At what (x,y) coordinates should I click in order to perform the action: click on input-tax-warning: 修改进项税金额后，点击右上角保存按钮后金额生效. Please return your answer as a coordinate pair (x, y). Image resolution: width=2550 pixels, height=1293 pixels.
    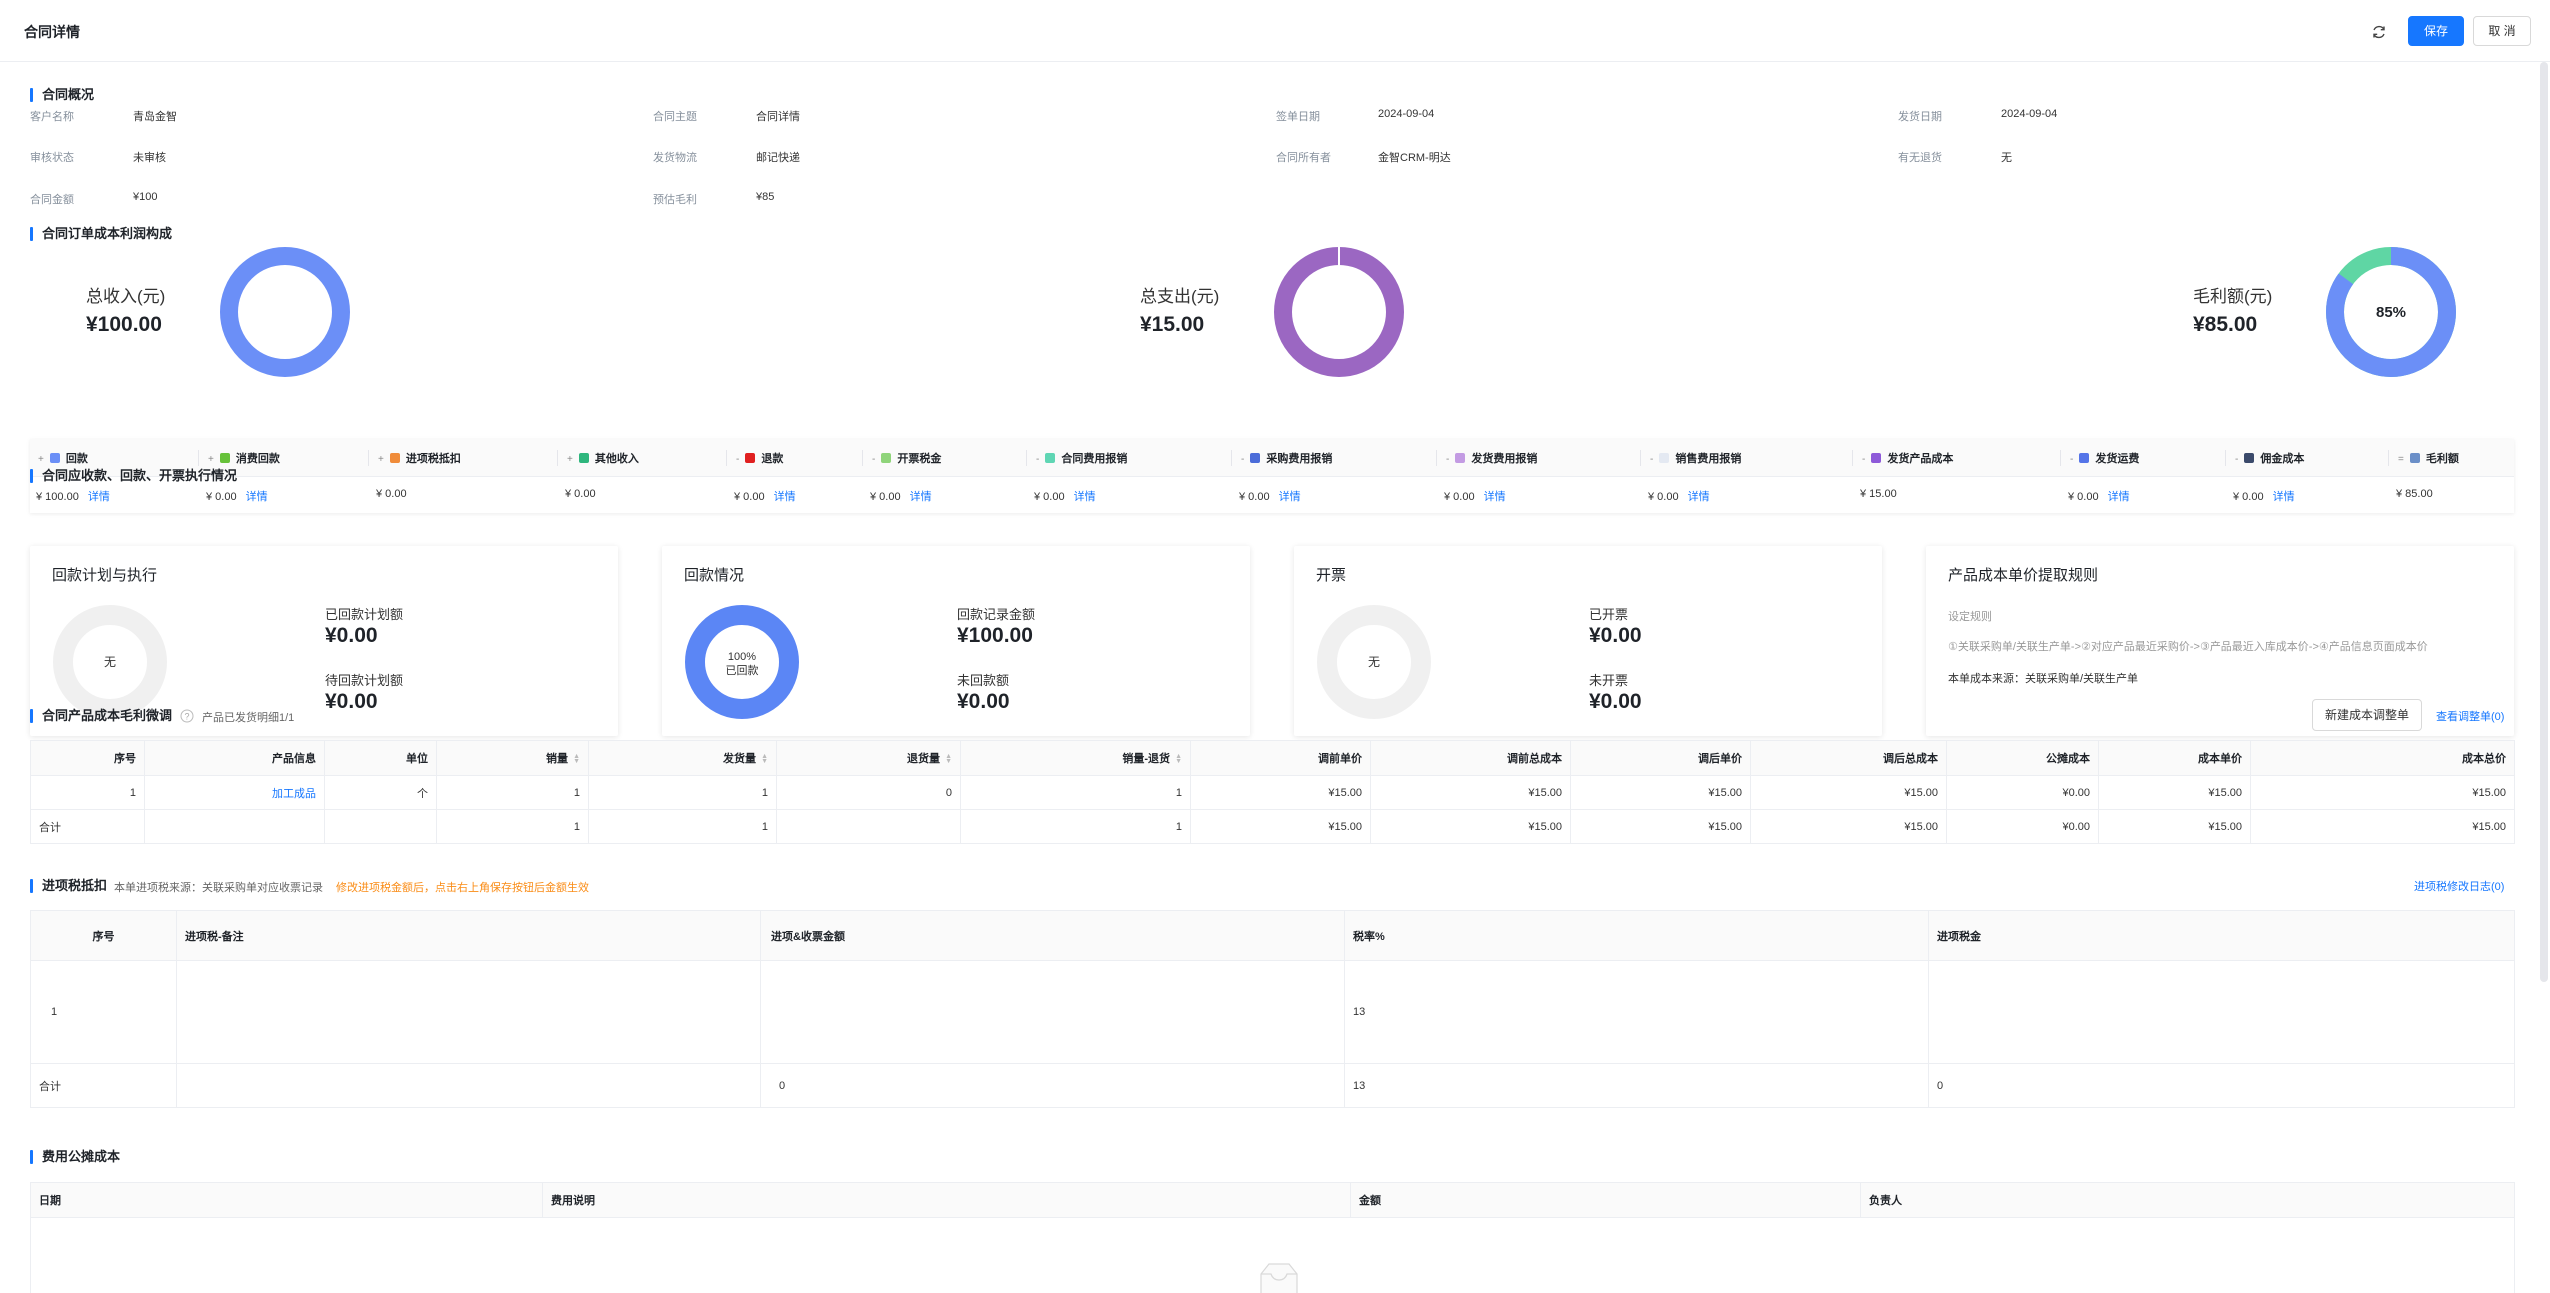
    Looking at the image, I should click on (462, 888).